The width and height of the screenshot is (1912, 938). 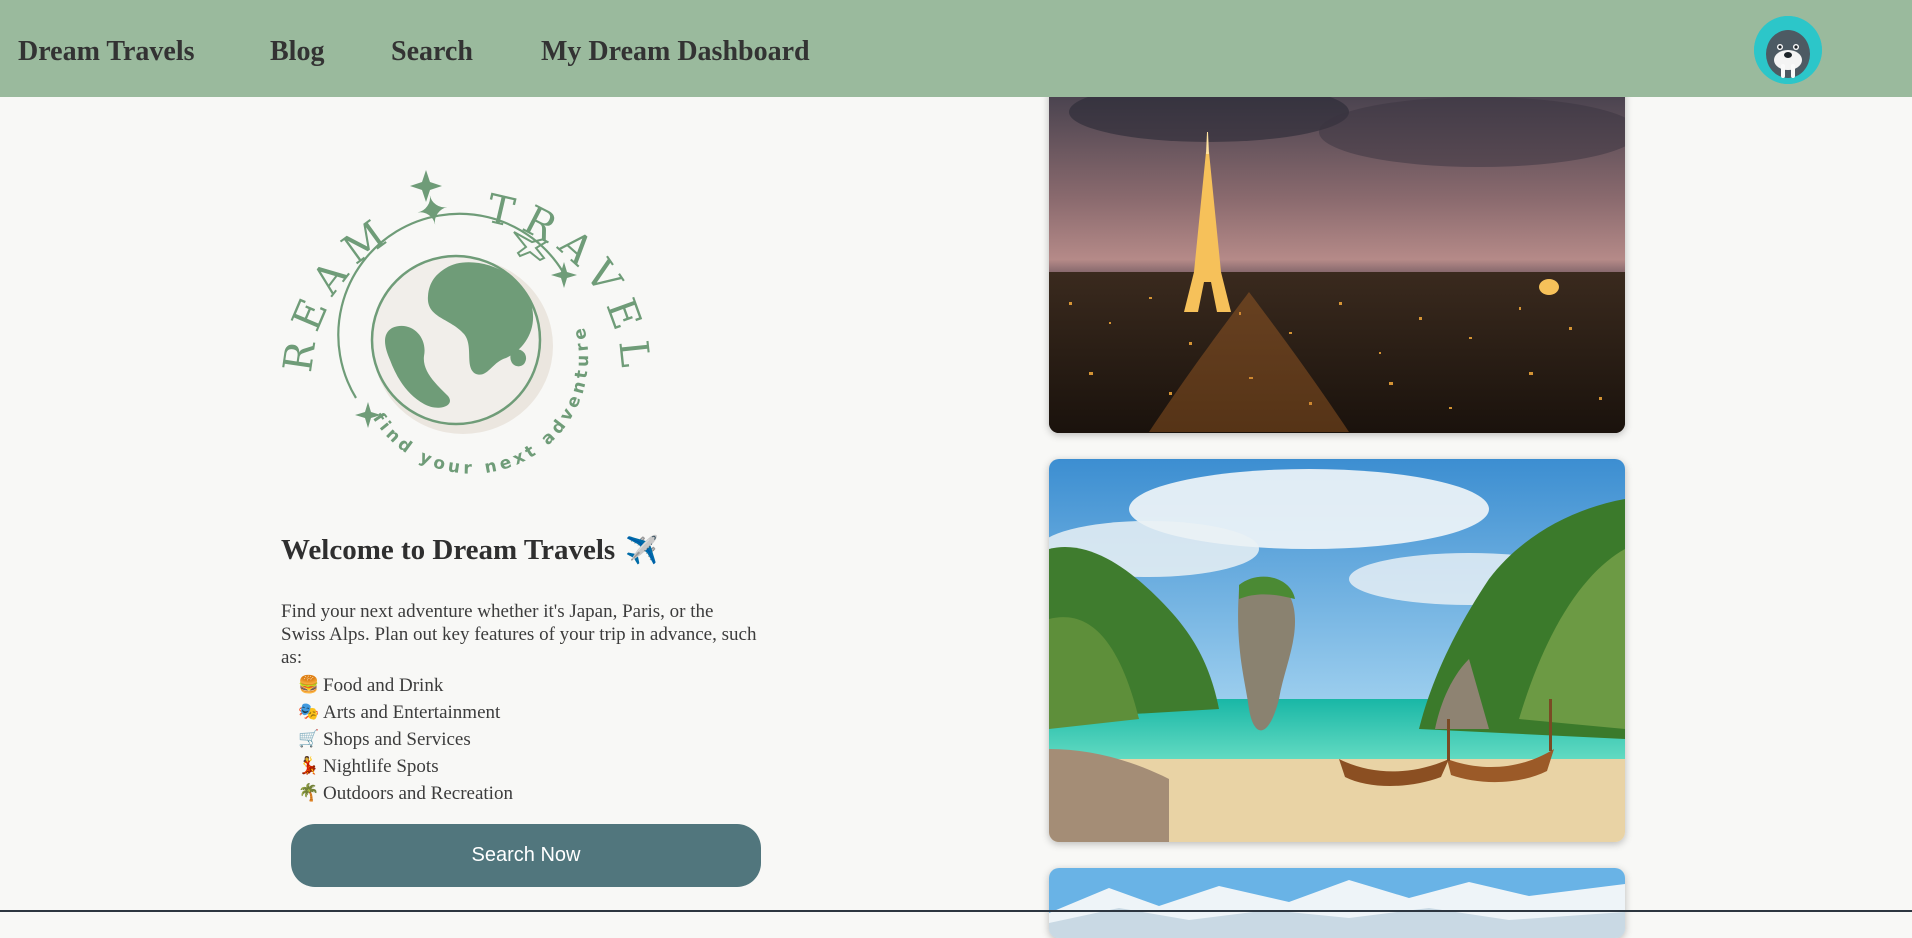 What do you see at coordinates (309, 739) in the screenshot?
I see `shopping-cart-icon: 🛒` at bounding box center [309, 739].